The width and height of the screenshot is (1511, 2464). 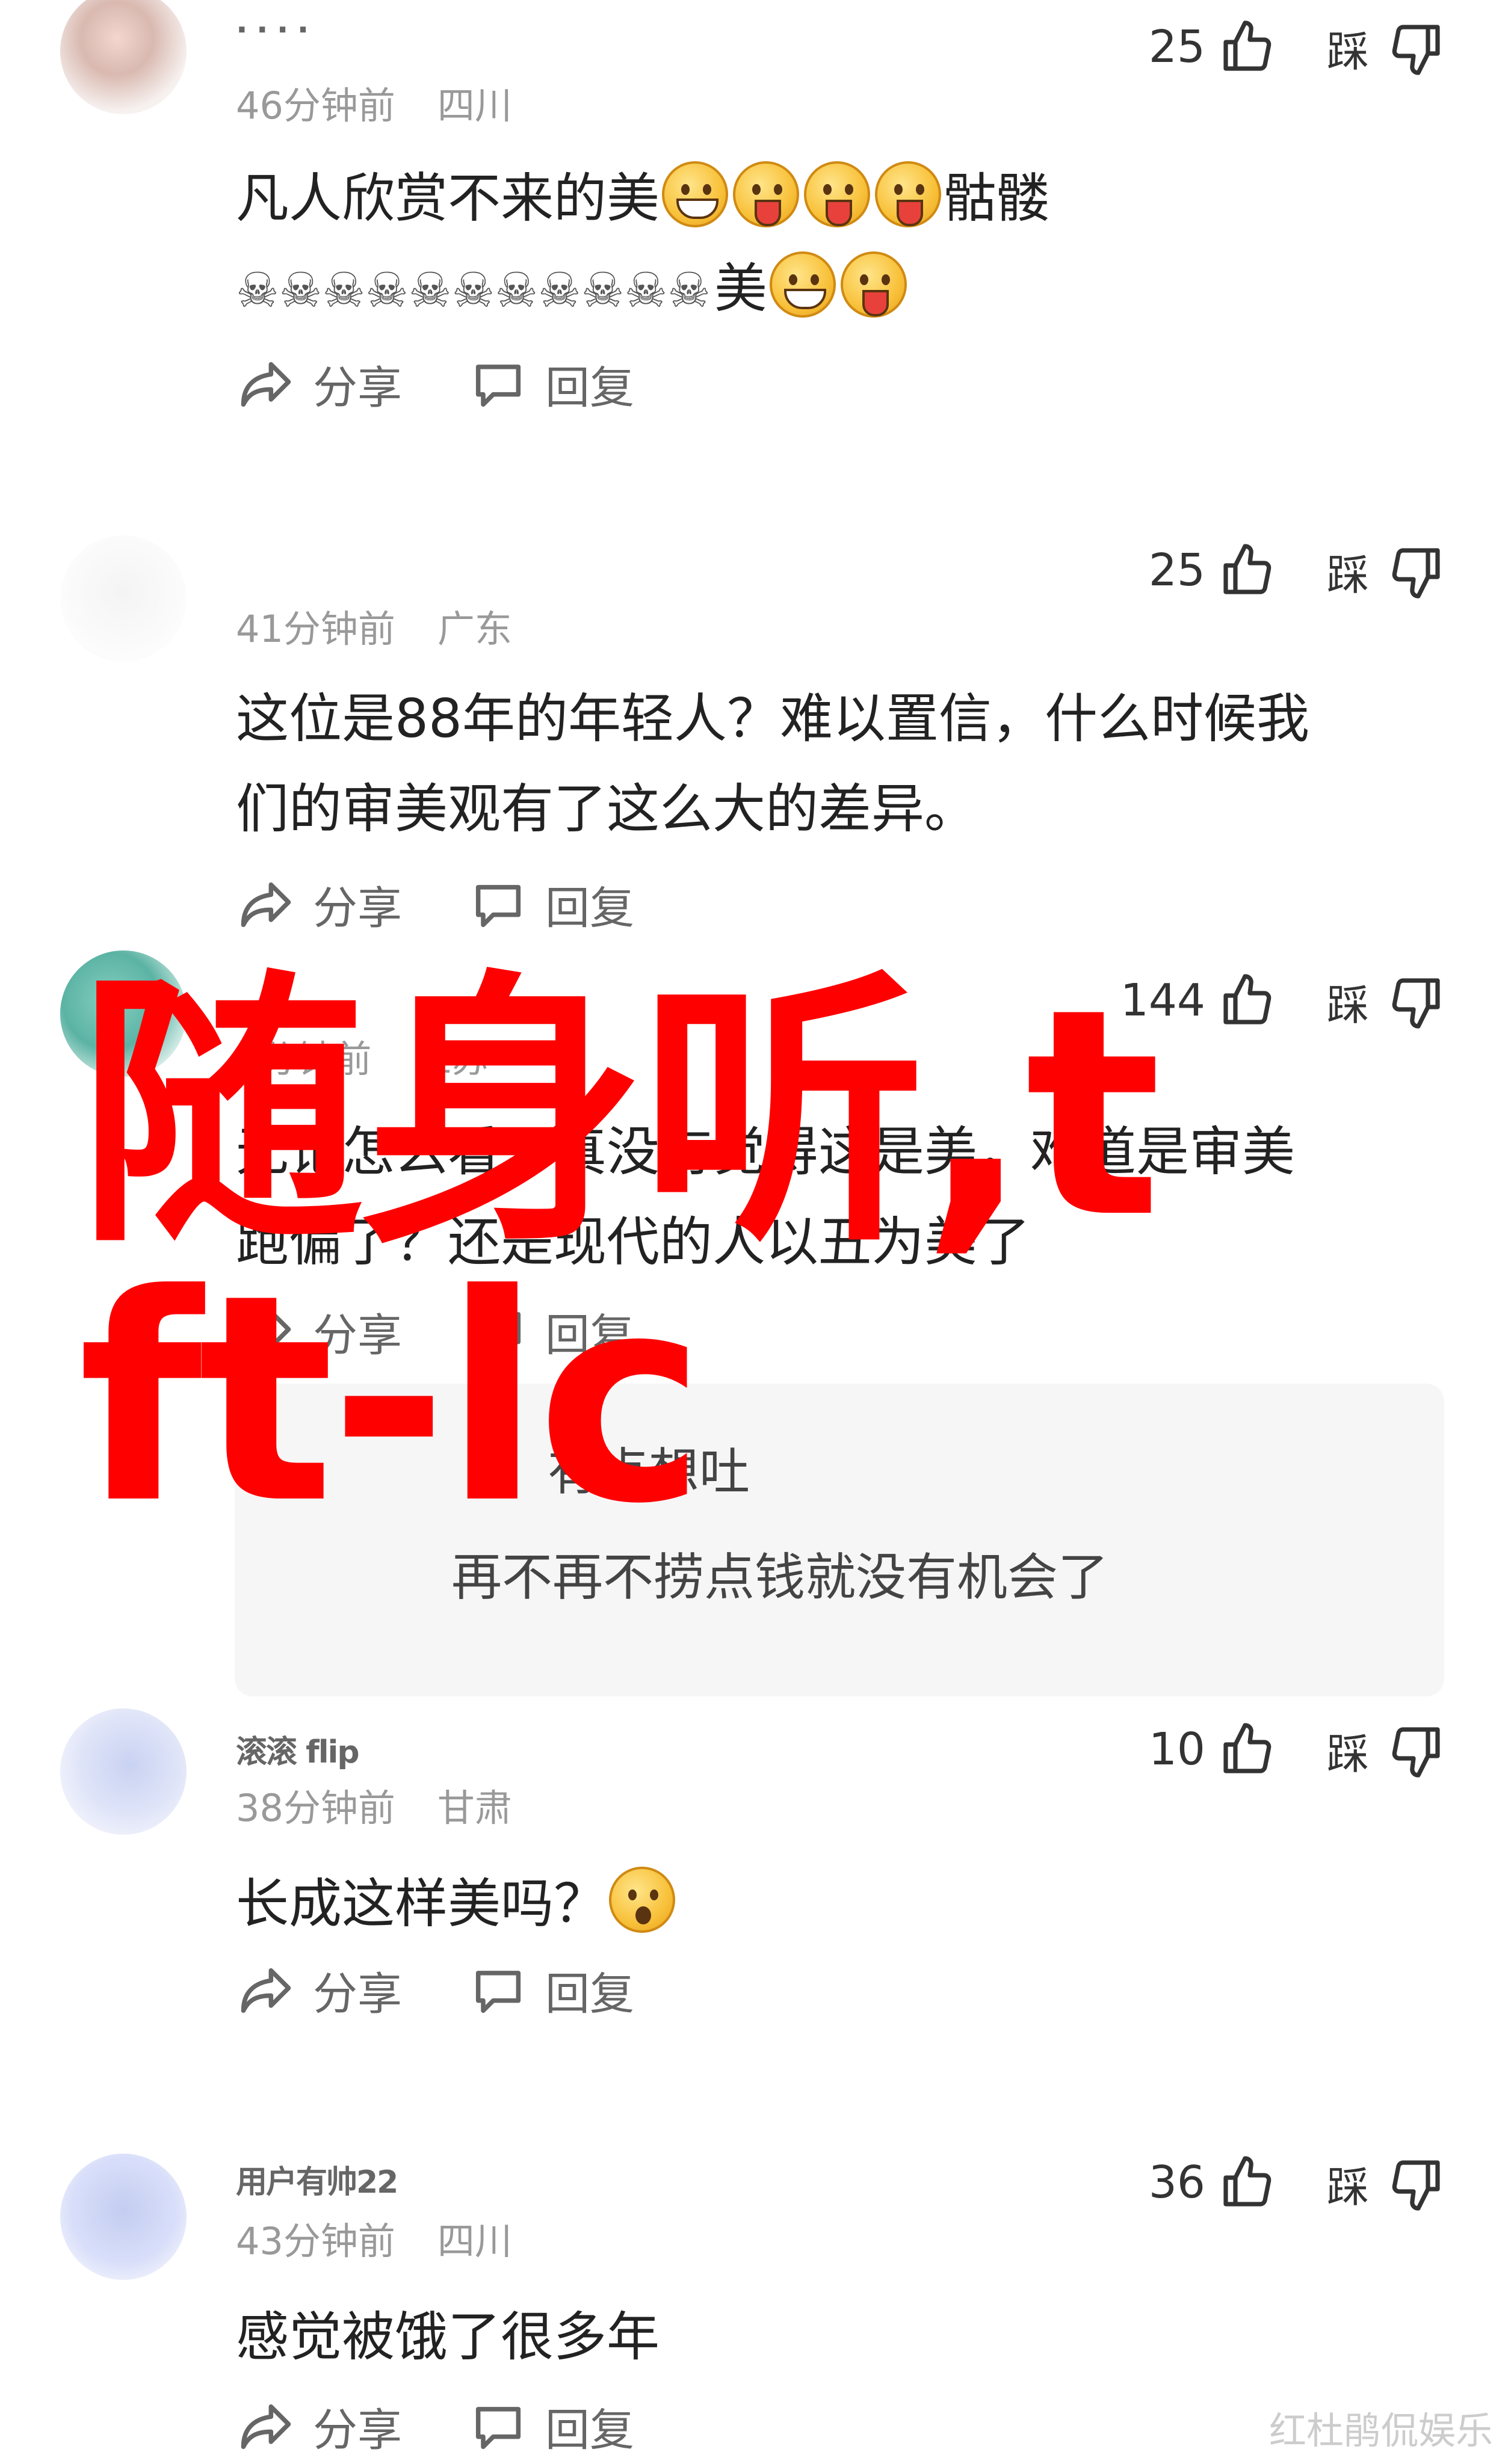 I want to click on like-button: 36, so click(x=1212, y=2182).